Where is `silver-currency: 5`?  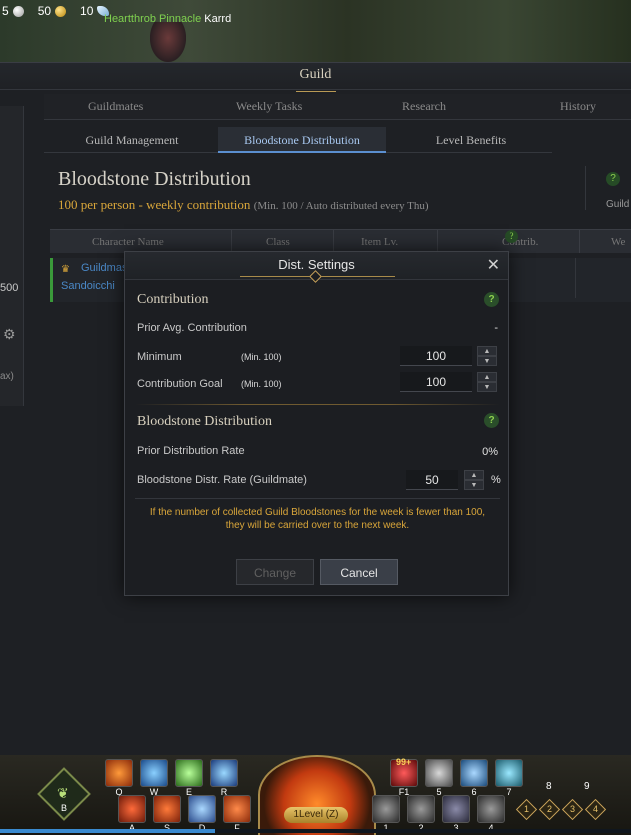 silver-currency: 5 is located at coordinates (13, 11).